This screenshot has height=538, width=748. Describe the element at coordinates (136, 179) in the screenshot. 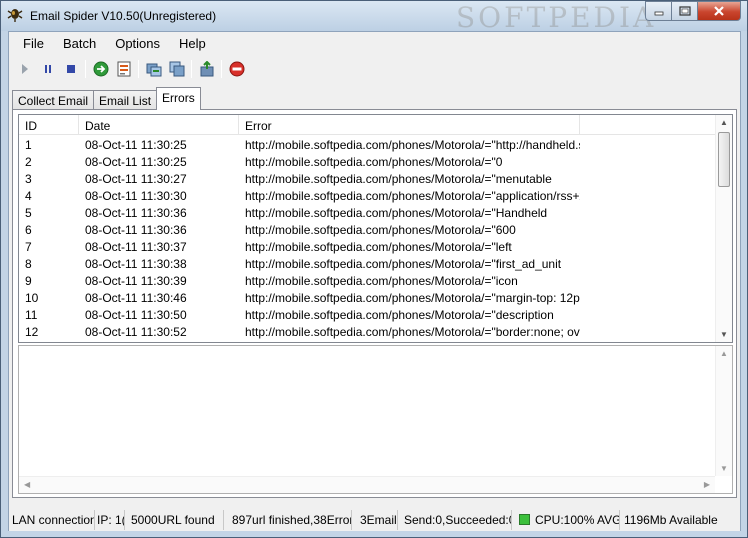

I see `cell-date: 08-Oct-11 11:30:27` at that location.